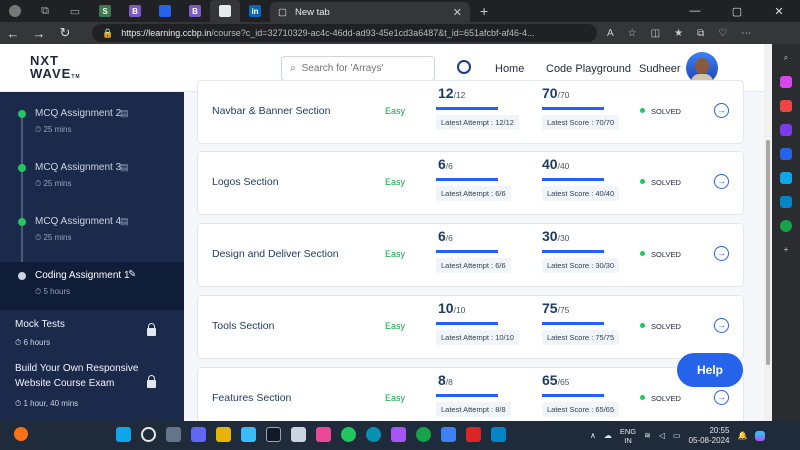 The image size is (800, 450). Describe the element at coordinates (677, 435) in the screenshot. I see `battery-icon: ▭` at that location.